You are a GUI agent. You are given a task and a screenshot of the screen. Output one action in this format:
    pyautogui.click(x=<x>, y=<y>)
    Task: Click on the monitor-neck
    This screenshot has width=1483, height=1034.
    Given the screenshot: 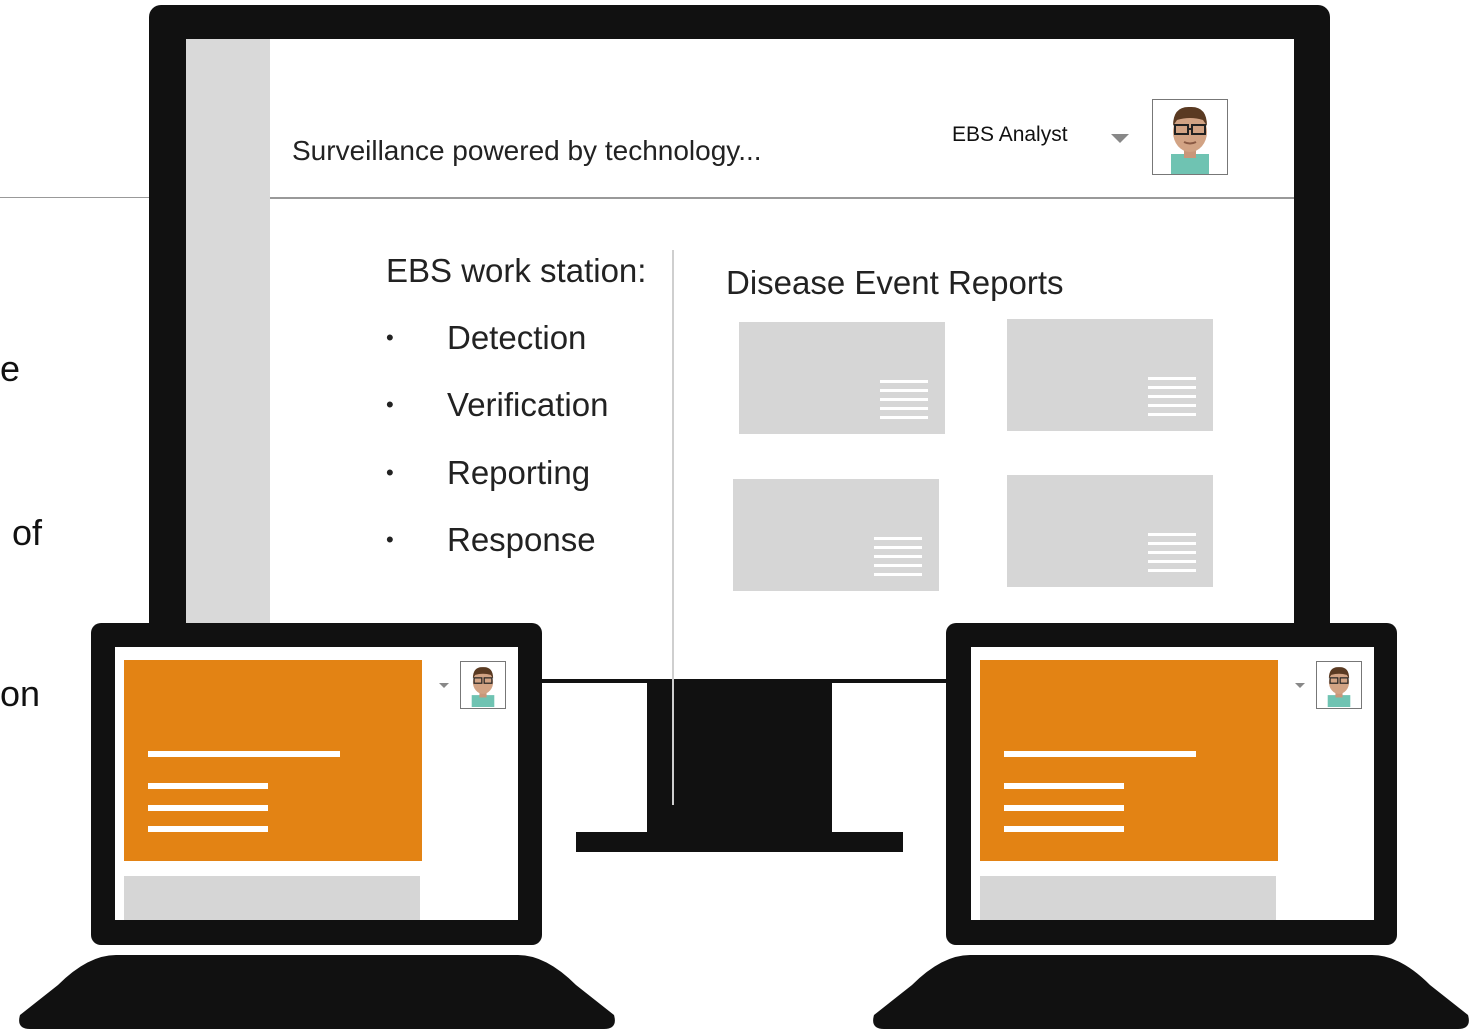 What is the action you would take?
    pyautogui.click(x=739, y=747)
    